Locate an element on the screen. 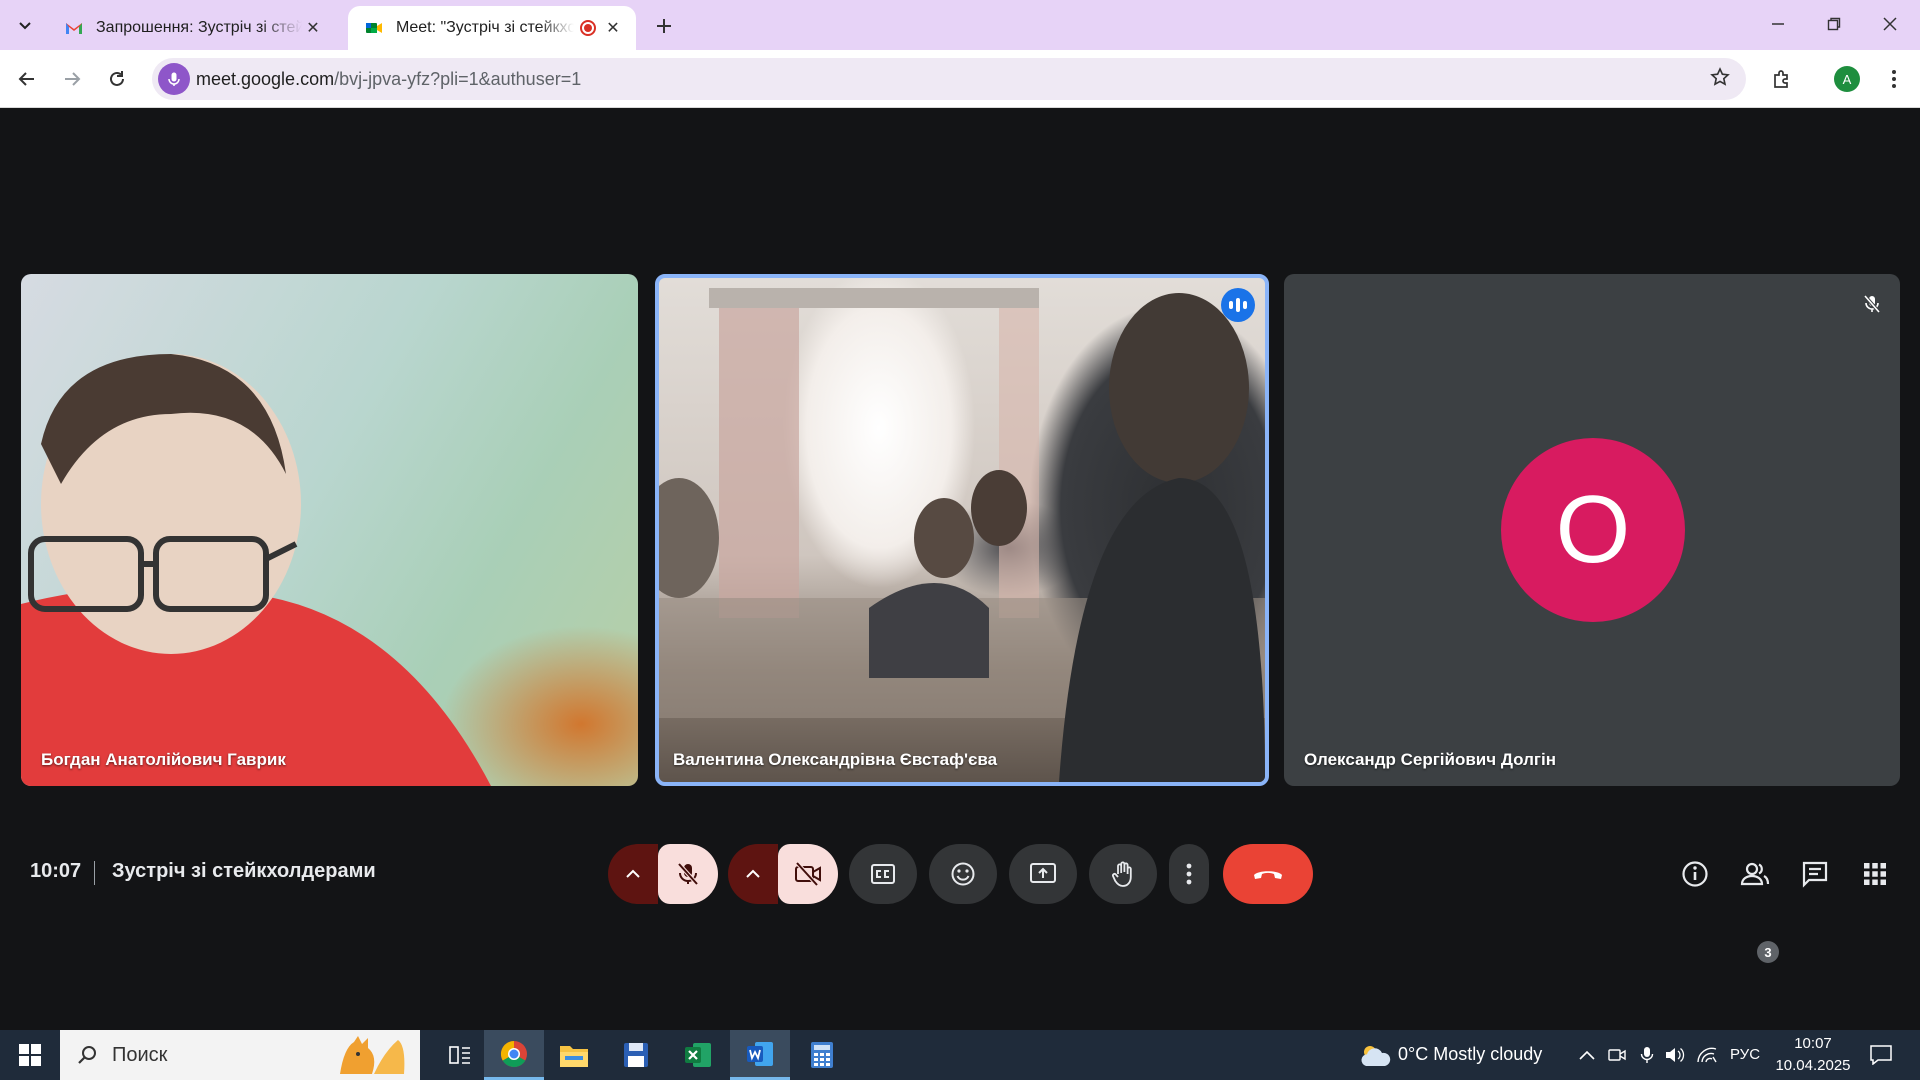 This screenshot has width=1920, height=1080. taskbar-calculator is located at coordinates (822, 1055).